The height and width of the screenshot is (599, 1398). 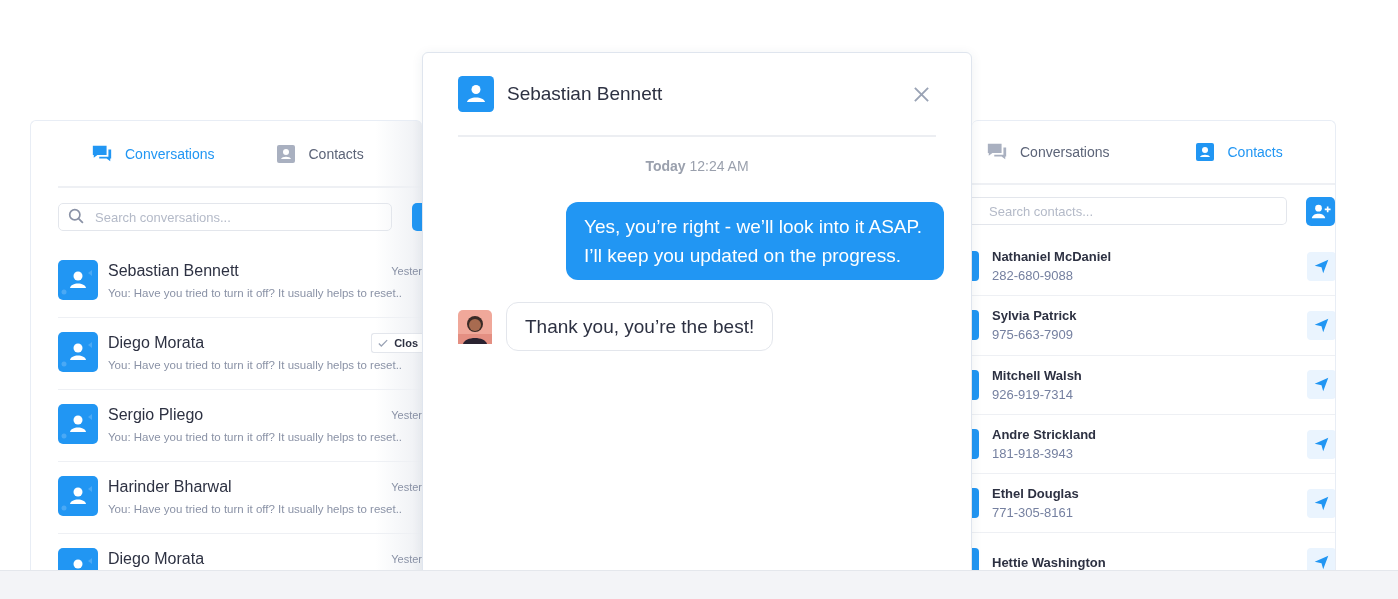 I want to click on contact-name: Harinder Bharwal, so click(x=170, y=487).